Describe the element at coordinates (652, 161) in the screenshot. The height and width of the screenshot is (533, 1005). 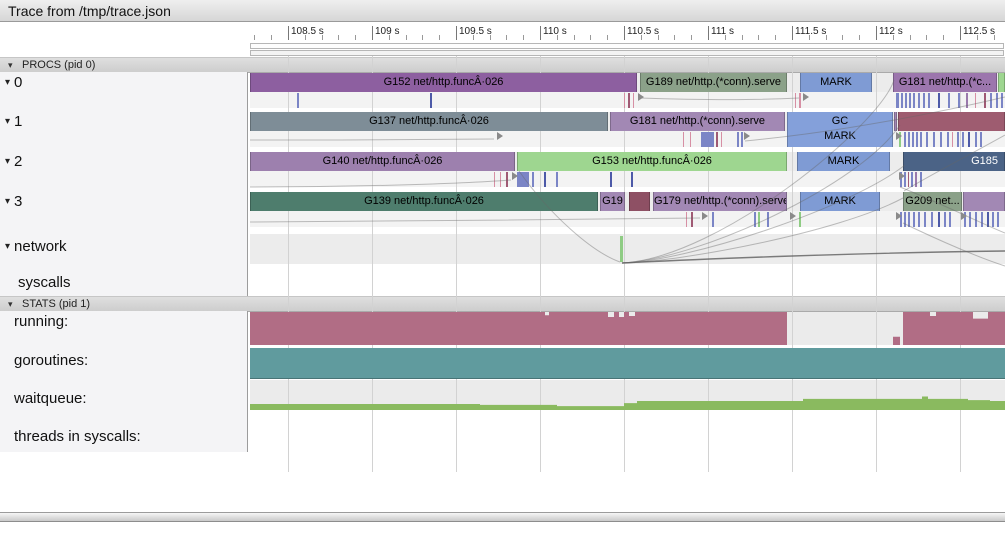
I see `trace-span: G153 net/http.funcÂ·026` at that location.